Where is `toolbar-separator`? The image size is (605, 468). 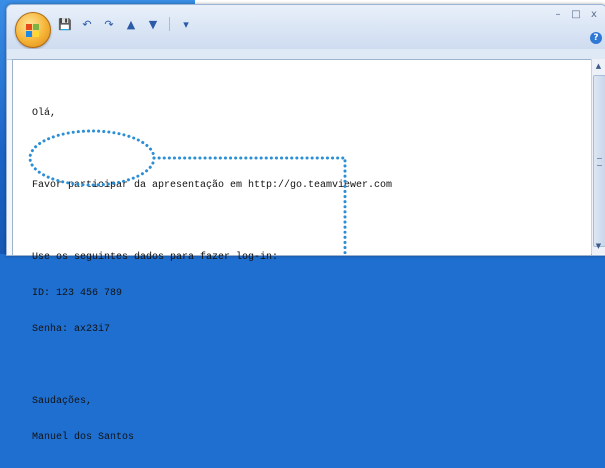
toolbar-separator is located at coordinates (169, 24).